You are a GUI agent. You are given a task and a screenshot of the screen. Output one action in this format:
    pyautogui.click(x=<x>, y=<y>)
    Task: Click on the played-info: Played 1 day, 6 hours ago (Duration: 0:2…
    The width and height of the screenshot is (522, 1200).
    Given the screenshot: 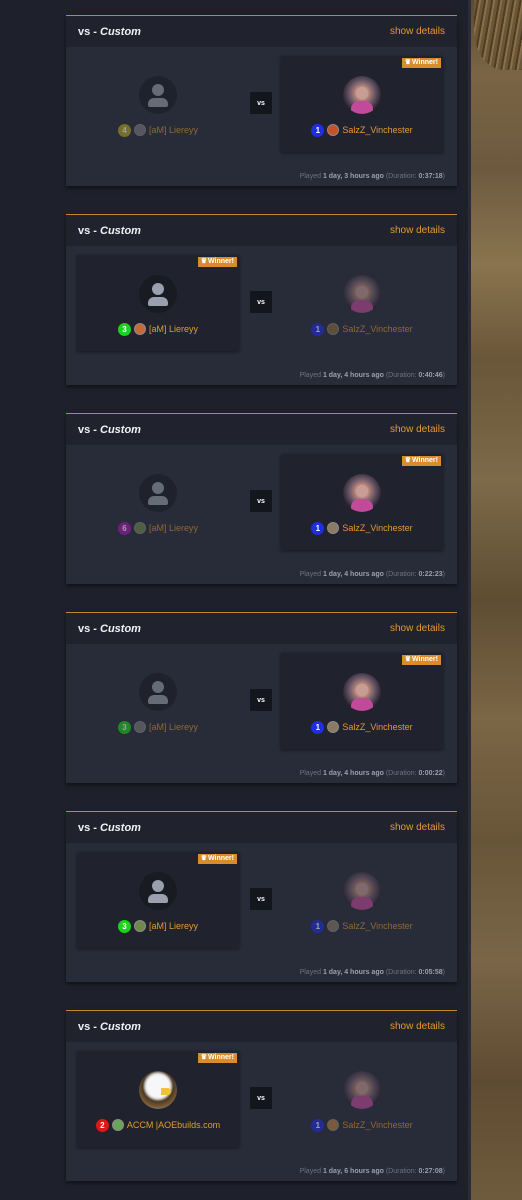 What is the action you would take?
    pyautogui.click(x=372, y=1171)
    